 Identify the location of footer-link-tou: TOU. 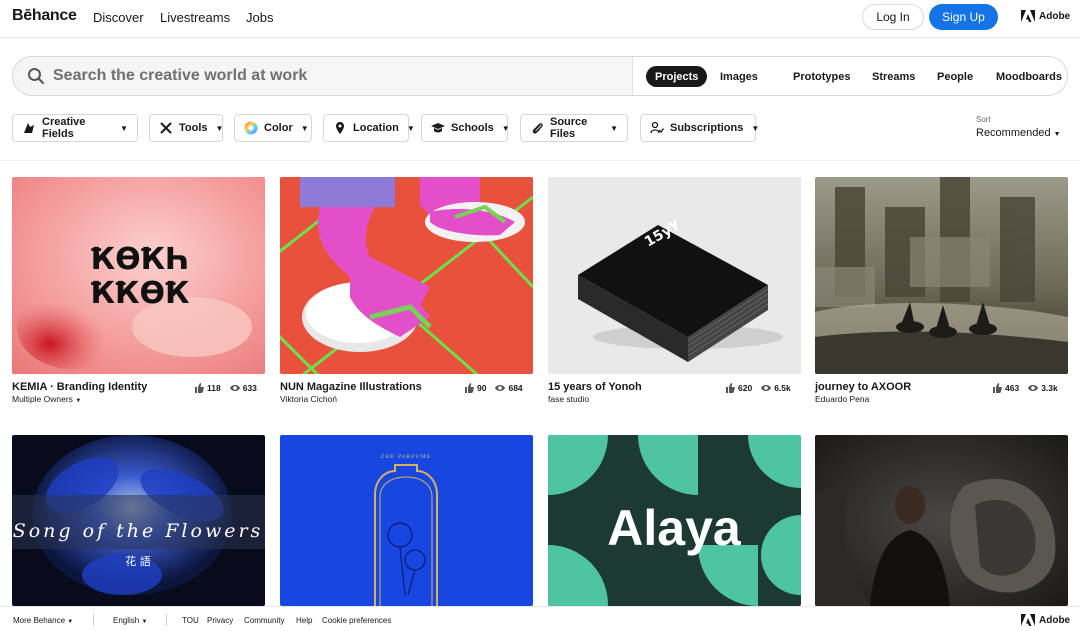
(190, 620).